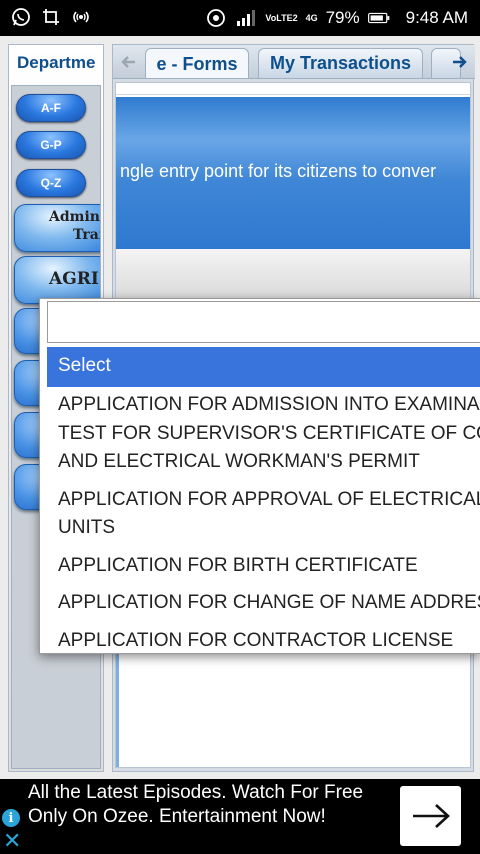 The width and height of the screenshot is (480, 854). I want to click on dropdown-option-line: APPLICATION FOR ADMISSION INTO EXAMINA, so click(269, 404).